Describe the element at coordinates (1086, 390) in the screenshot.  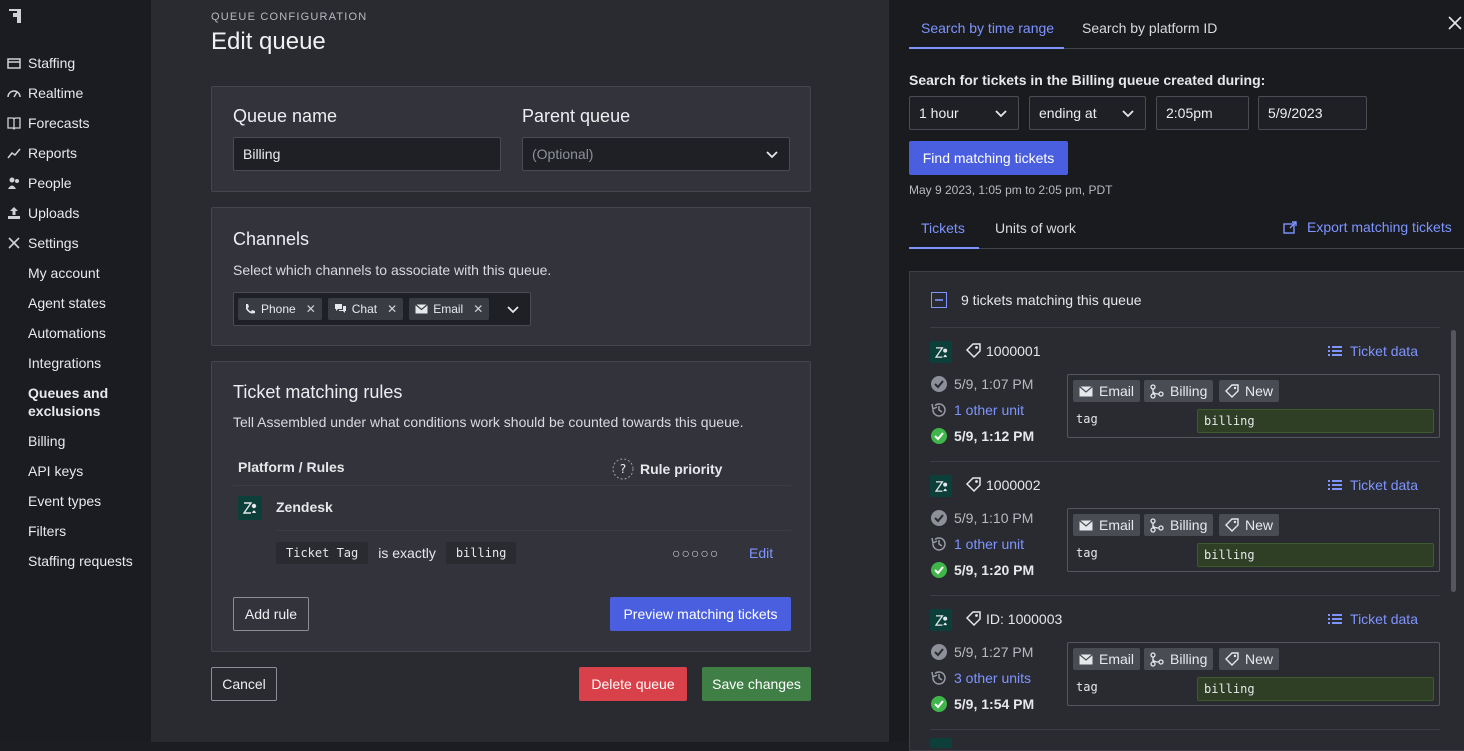
I see `email-icon` at that location.